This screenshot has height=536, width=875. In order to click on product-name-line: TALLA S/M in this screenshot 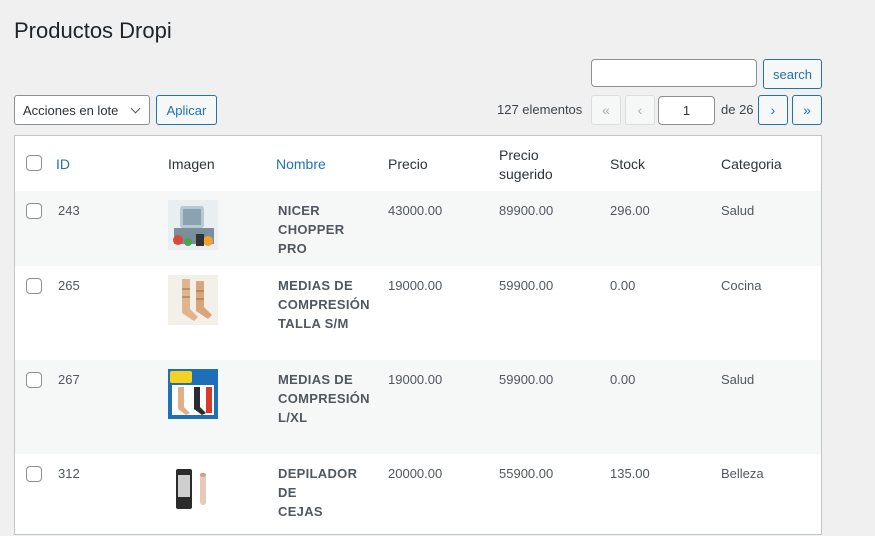, I will do `click(313, 323)`.